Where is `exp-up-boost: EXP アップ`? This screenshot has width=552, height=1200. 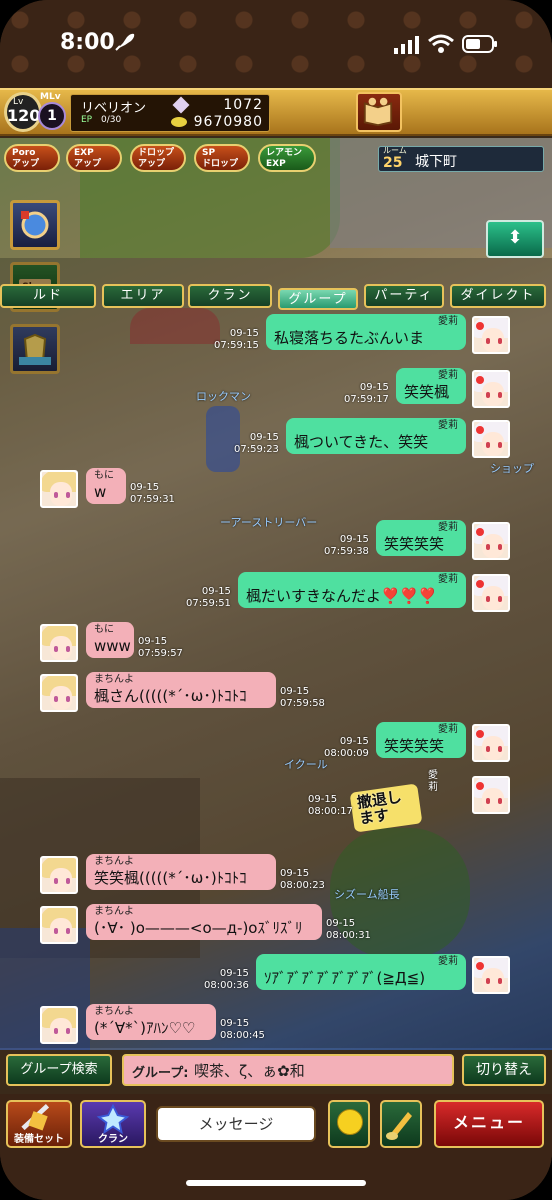 exp-up-boost: EXP アップ is located at coordinates (94, 158).